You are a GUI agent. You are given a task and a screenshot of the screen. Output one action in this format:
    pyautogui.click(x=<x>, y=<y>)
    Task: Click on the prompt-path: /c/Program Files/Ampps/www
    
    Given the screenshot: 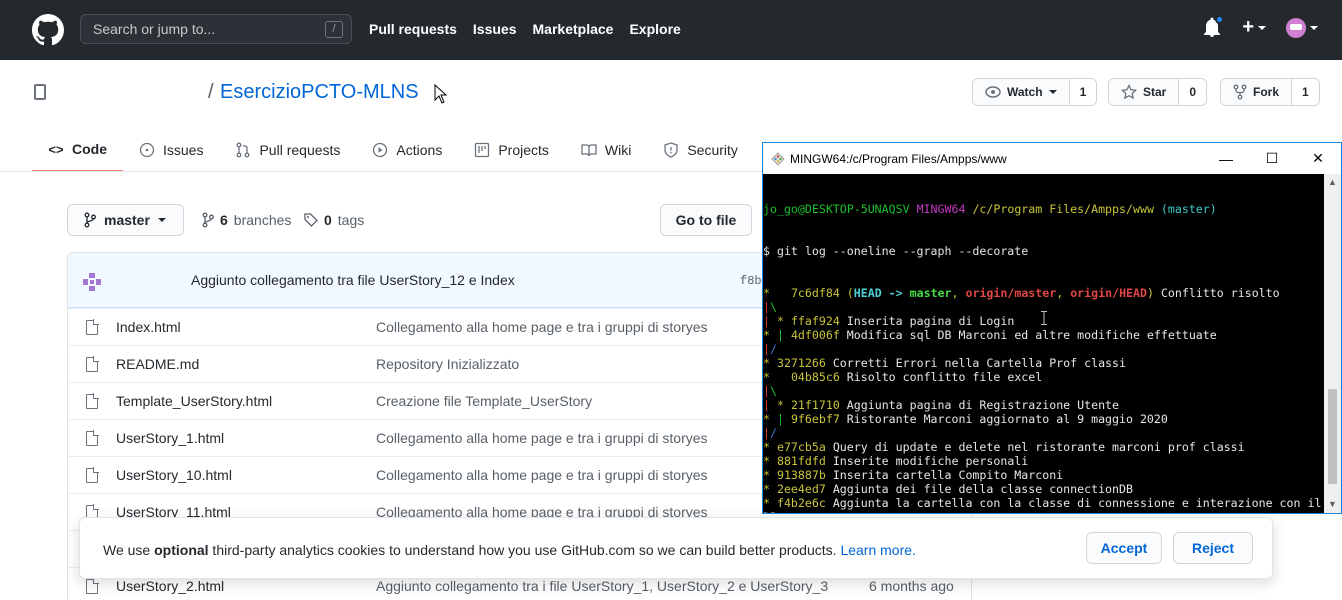 What is the action you would take?
    pyautogui.click(x=1063, y=209)
    